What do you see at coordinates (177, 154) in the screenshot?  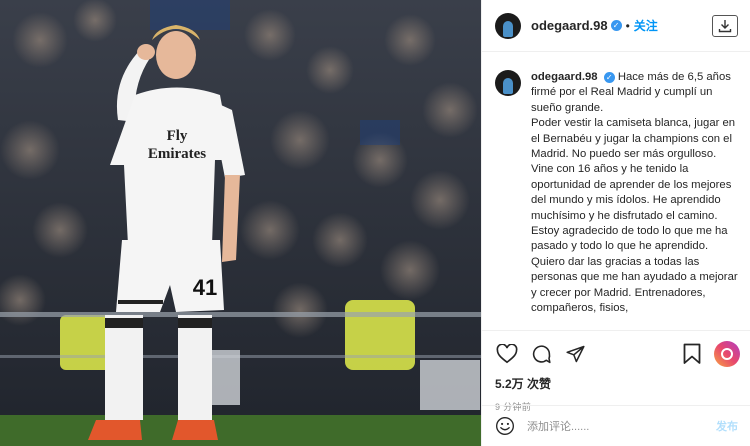 I see `shirt-sponsor-line2: Emirates` at bounding box center [177, 154].